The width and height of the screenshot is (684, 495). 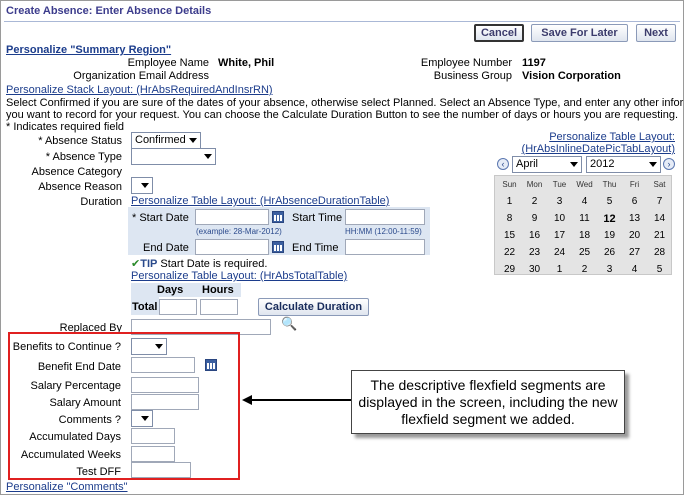 What do you see at coordinates (173, 156) in the screenshot?
I see `absence-type-select` at bounding box center [173, 156].